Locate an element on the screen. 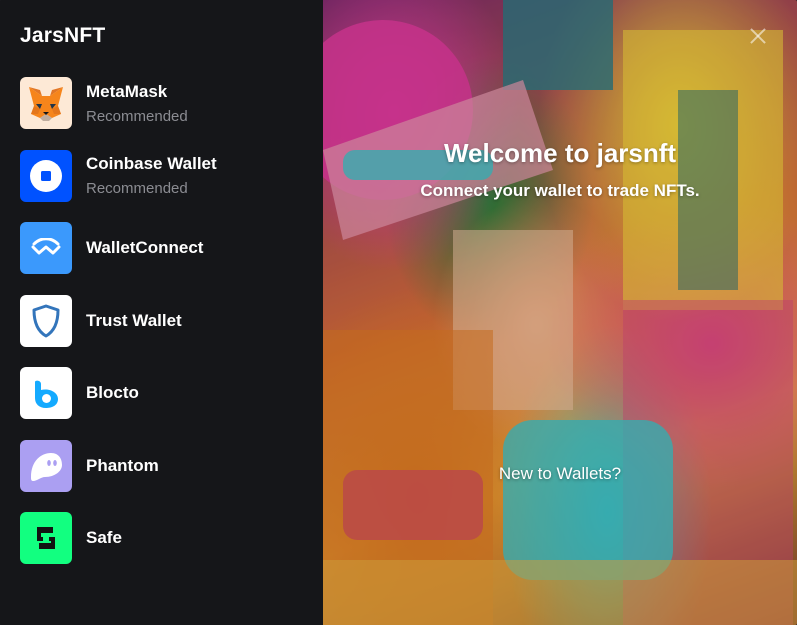 Image resolution: width=797 pixels, height=625 pixels. welcome-title: Welcome to jarsnft is located at coordinates (560, 153).